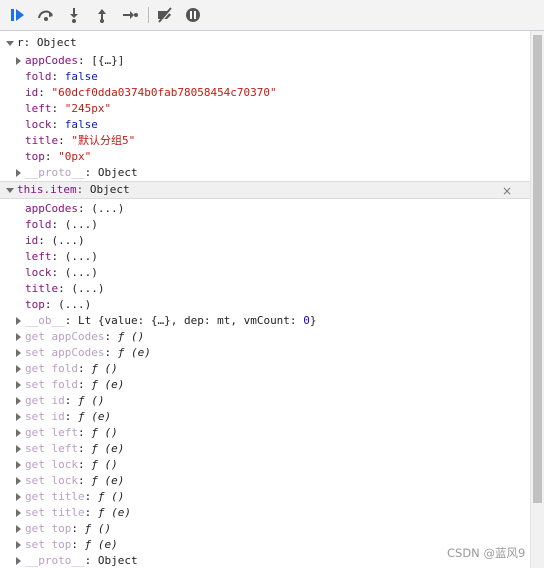  What do you see at coordinates (130, 15) in the screenshot?
I see `step-icon` at bounding box center [130, 15].